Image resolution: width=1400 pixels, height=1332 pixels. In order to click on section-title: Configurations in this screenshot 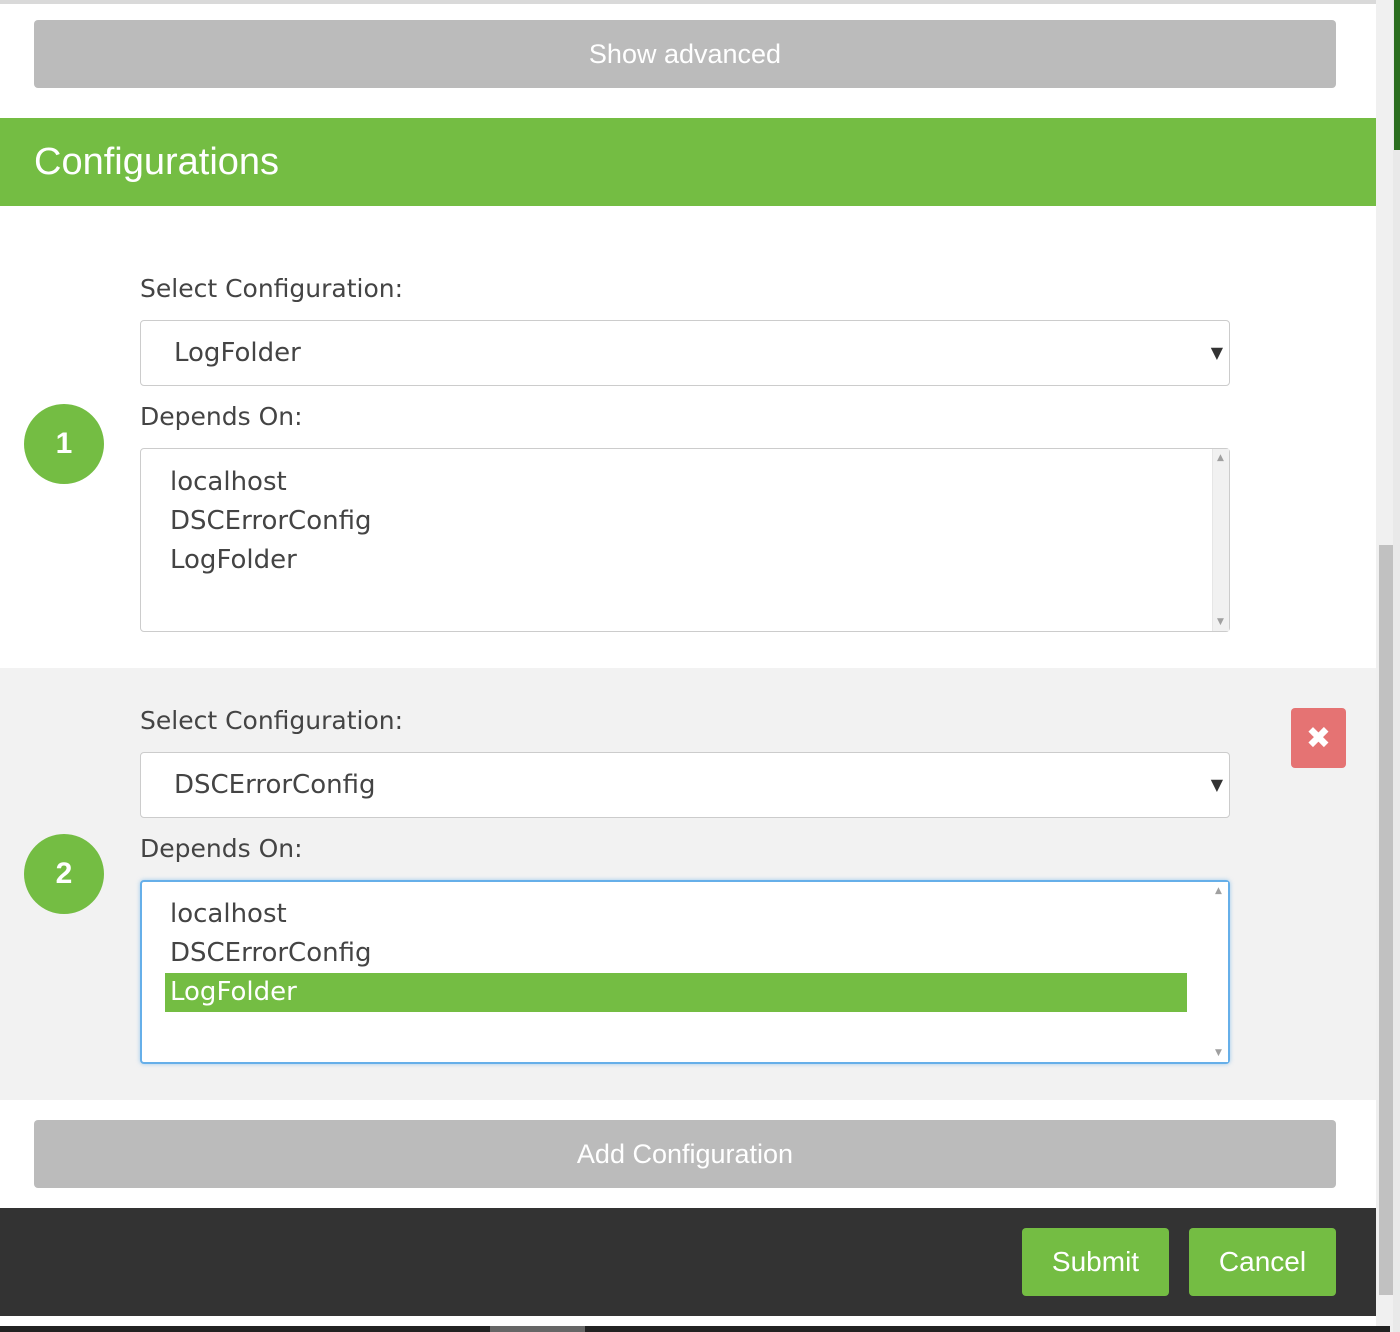, I will do `click(157, 161)`.